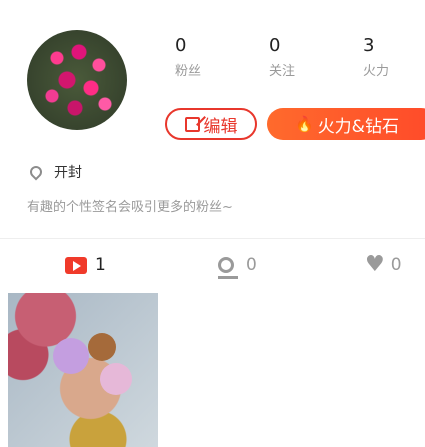 This screenshot has width=425, height=447. Describe the element at coordinates (282, 71) in the screenshot. I see `stat-following-label: 关注` at that location.